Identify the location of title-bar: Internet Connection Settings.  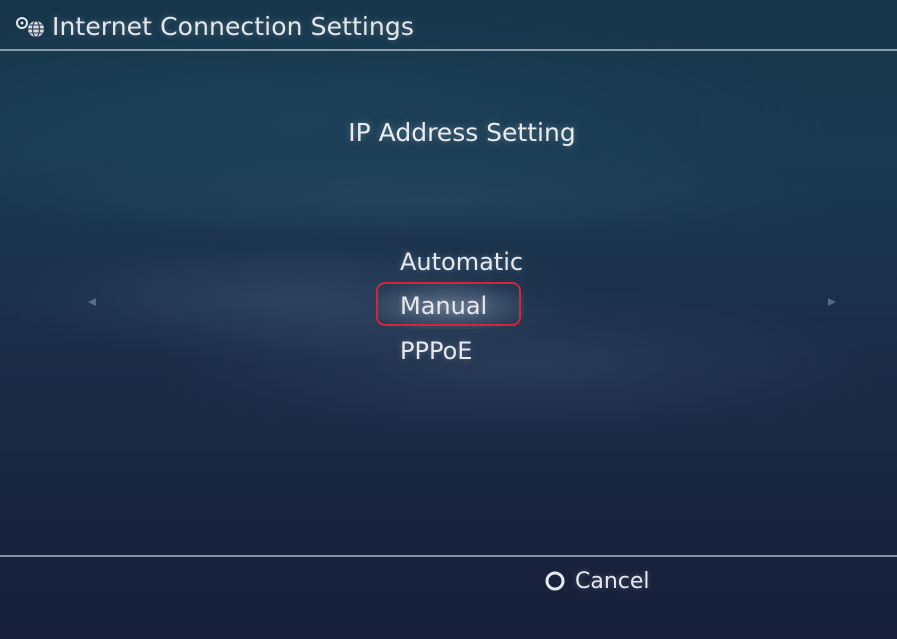
(448, 25).